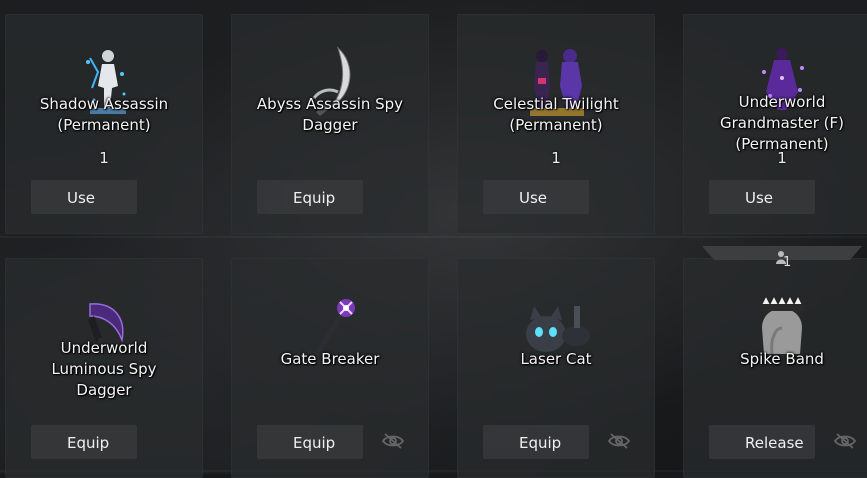 This screenshot has height=478, width=867. Describe the element at coordinates (787, 262) in the screenshot. I see `equipped-count: 1` at that location.